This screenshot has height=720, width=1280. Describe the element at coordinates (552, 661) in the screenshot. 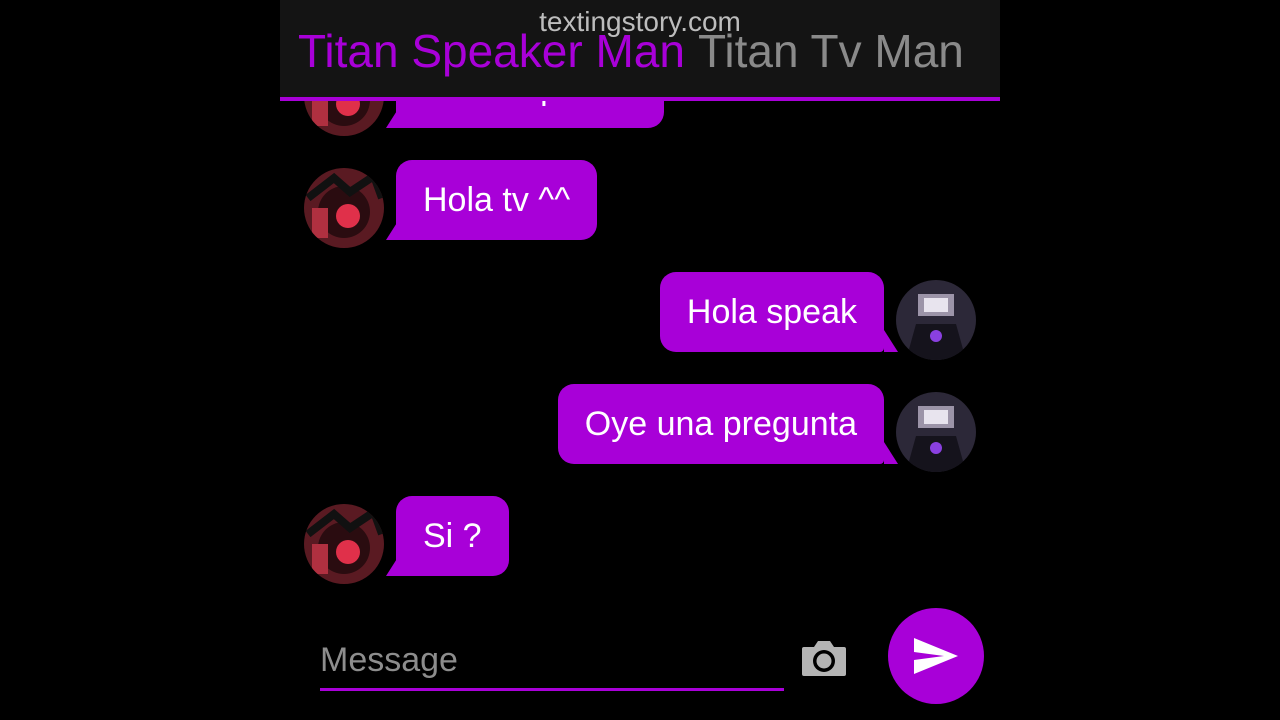

I see `message-input` at that location.